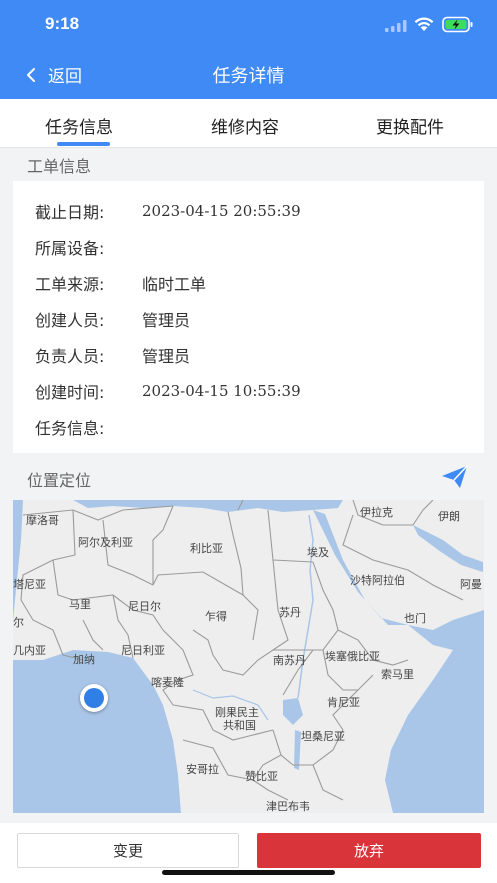  Describe the element at coordinates (377, 580) in the screenshot. I see `map-label: 沙特阿拉伯` at that location.